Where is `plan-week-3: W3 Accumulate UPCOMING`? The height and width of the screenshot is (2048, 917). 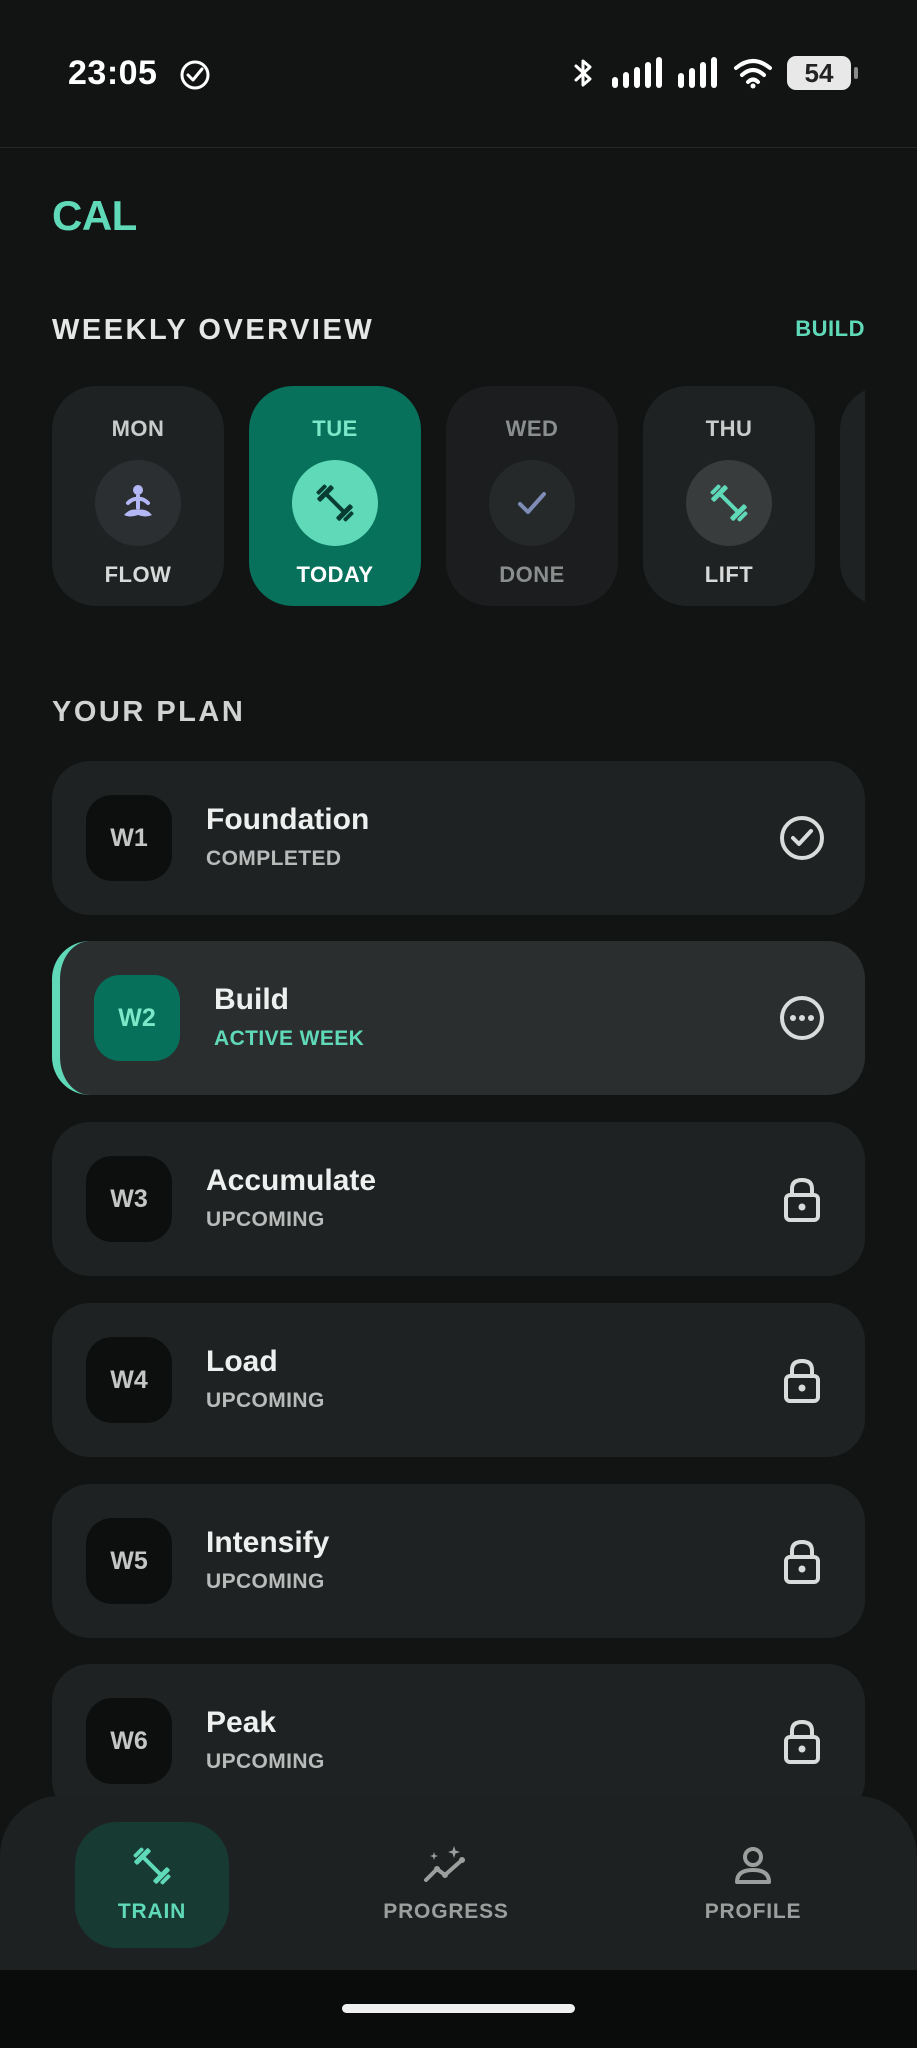
plan-week-3: W3 Accumulate UPCOMING is located at coordinates (458, 1199).